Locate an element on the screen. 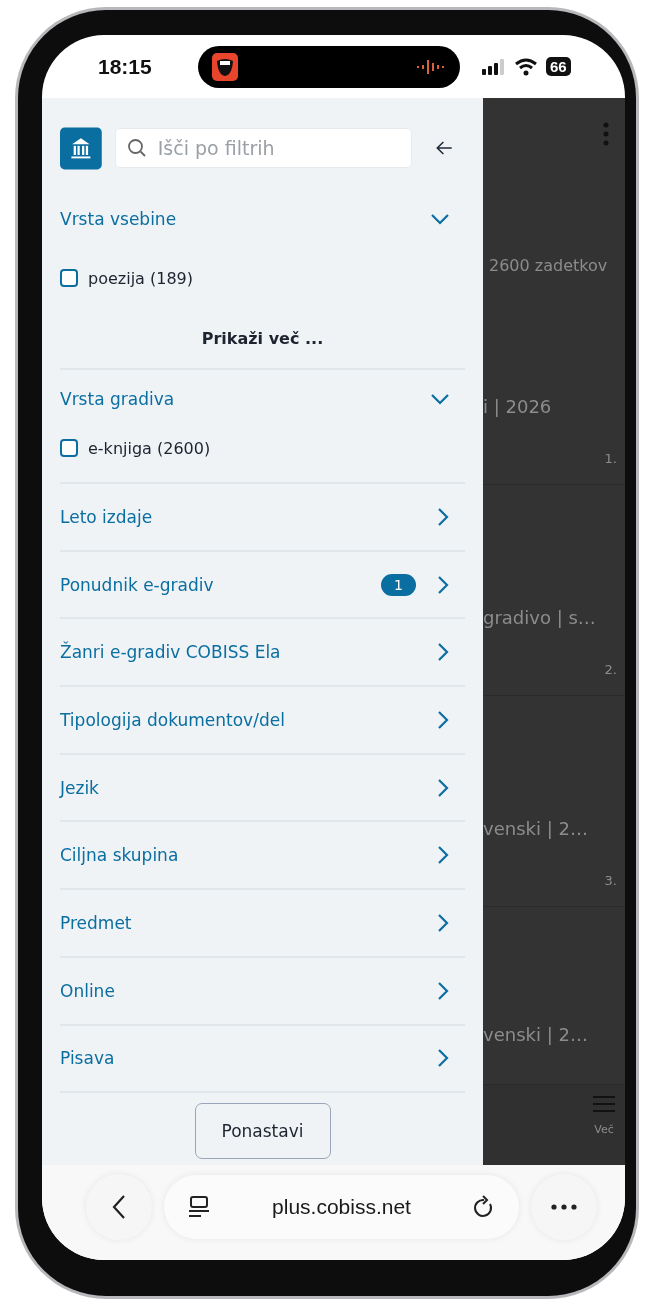 The image size is (645, 1303). filter-row: Tipologija dokumentov/del is located at coordinates (262, 720).